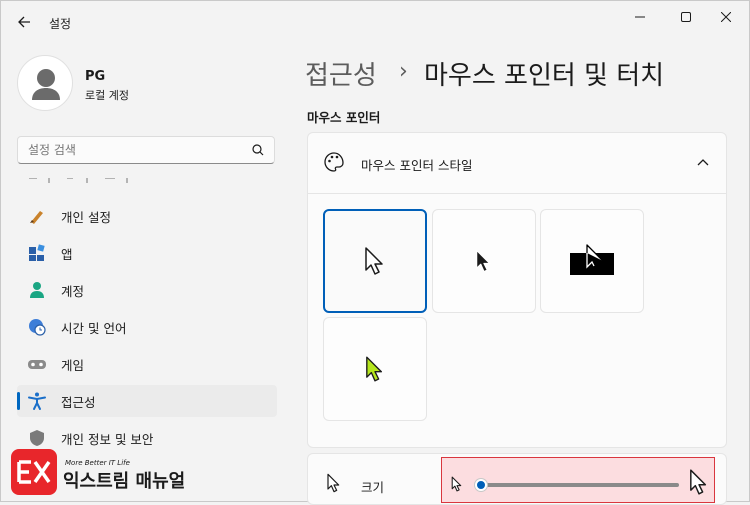 The height and width of the screenshot is (505, 750). Describe the element at coordinates (147, 216) in the screenshot. I see `nav-item-personalization: 개인 설정` at that location.